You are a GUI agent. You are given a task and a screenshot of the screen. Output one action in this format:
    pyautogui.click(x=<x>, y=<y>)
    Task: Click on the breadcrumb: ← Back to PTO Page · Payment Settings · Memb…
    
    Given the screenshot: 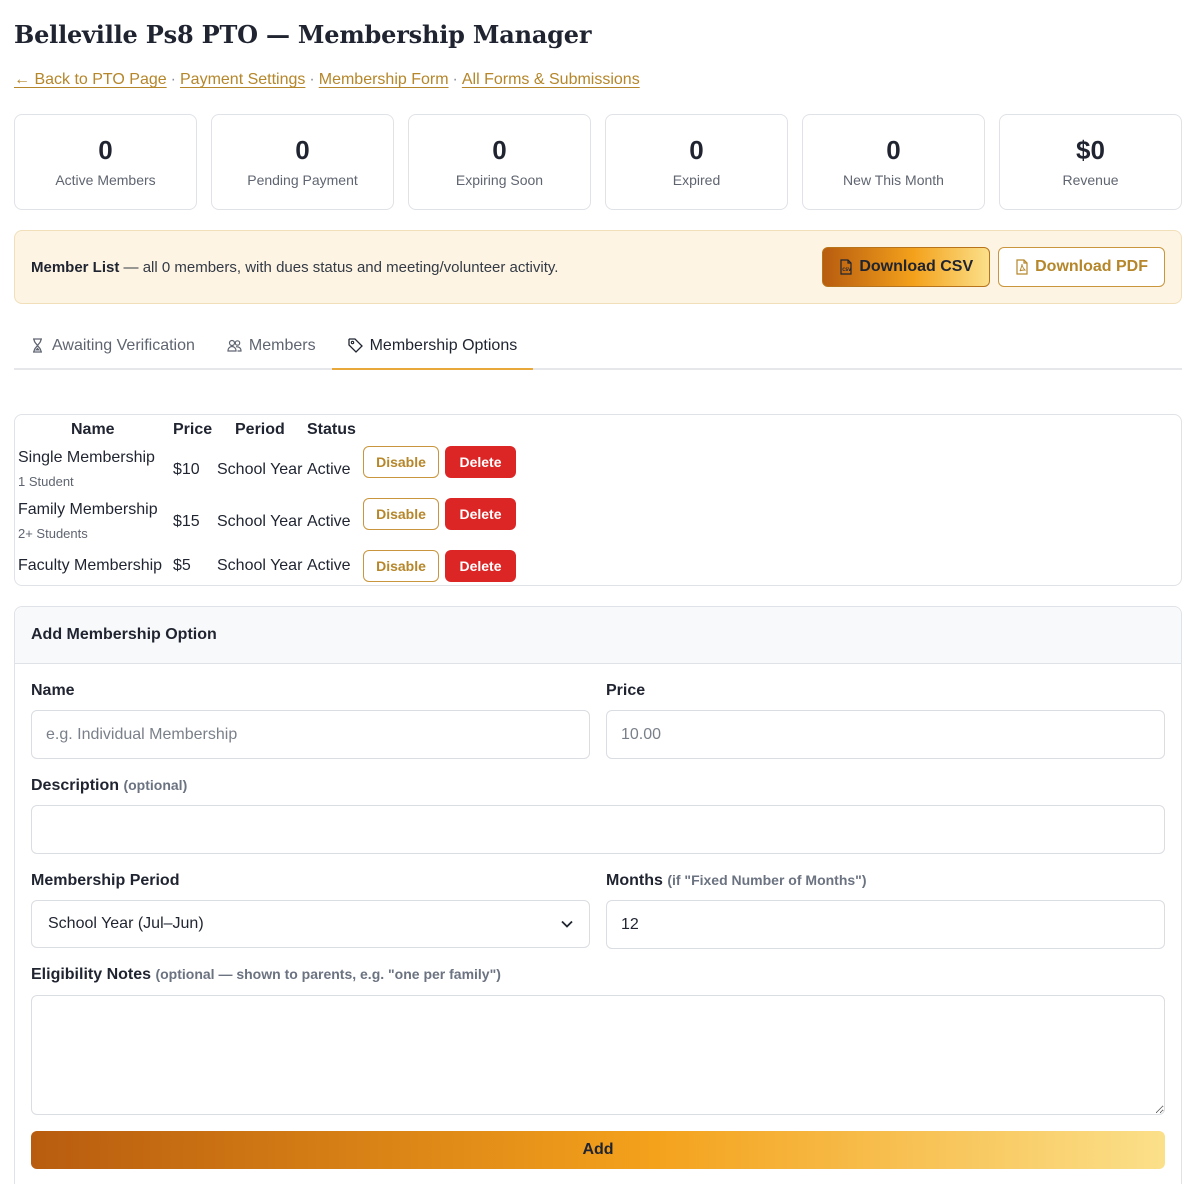 What is the action you would take?
    pyautogui.click(x=327, y=80)
    